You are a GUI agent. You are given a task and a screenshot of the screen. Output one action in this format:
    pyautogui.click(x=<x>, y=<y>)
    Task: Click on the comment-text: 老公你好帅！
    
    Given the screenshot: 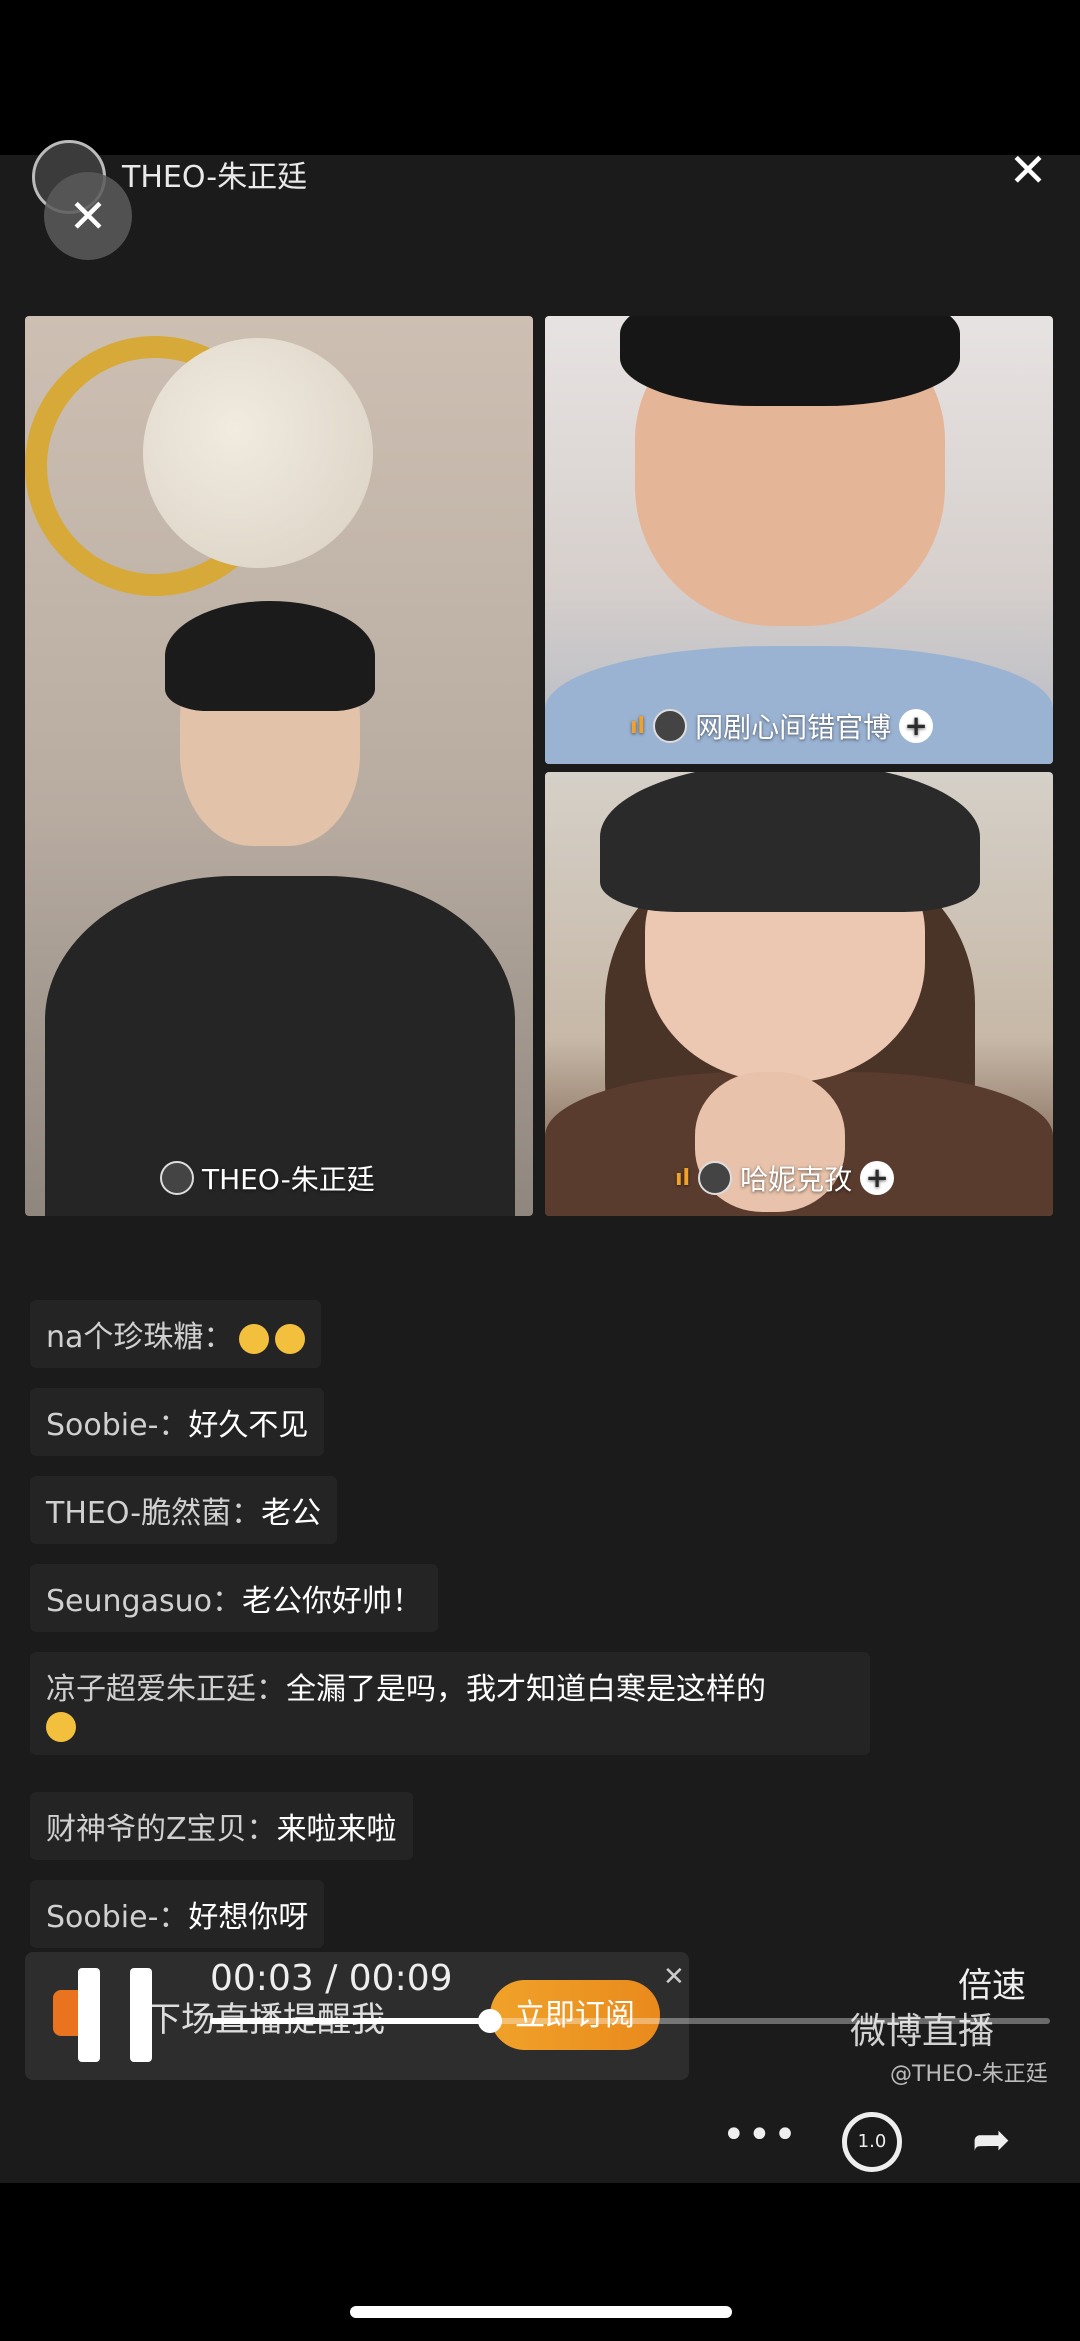 What is the action you would take?
    pyautogui.click(x=331, y=1601)
    